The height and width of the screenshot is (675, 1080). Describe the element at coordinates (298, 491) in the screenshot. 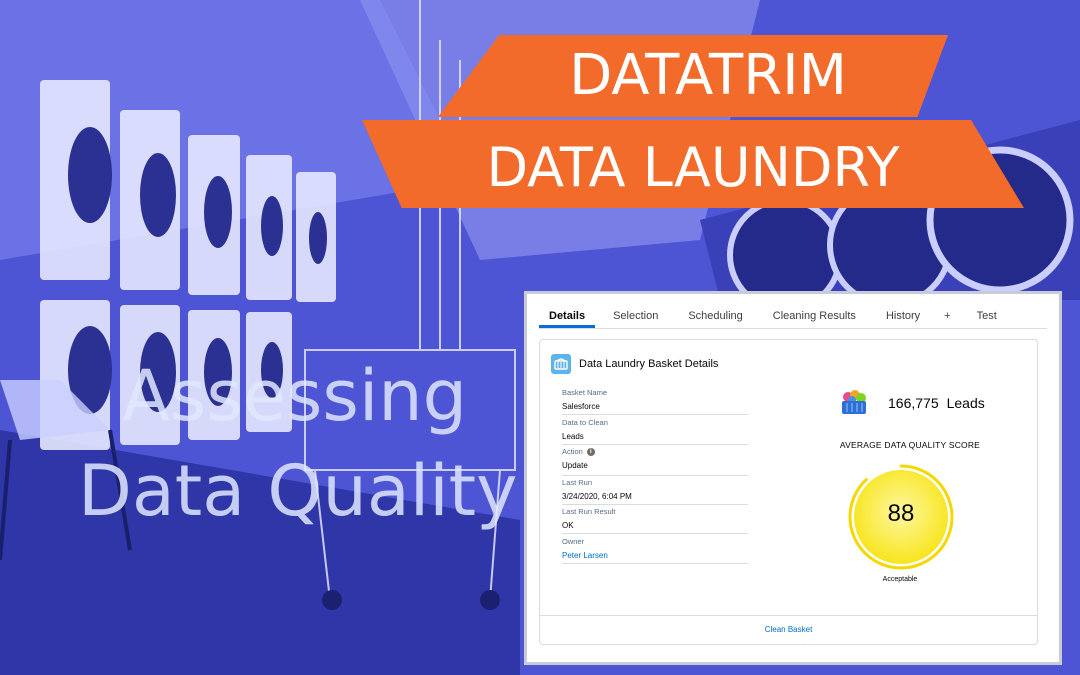

I see `headline-line-2: Data Quality` at that location.